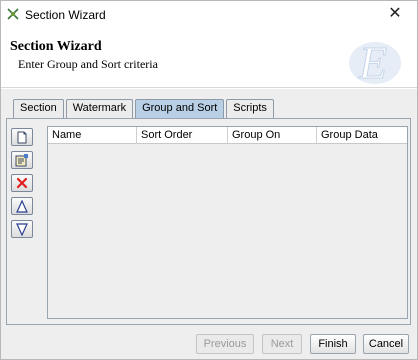 This screenshot has width=418, height=360. I want to click on wizard-logo: E, so click(372, 61).